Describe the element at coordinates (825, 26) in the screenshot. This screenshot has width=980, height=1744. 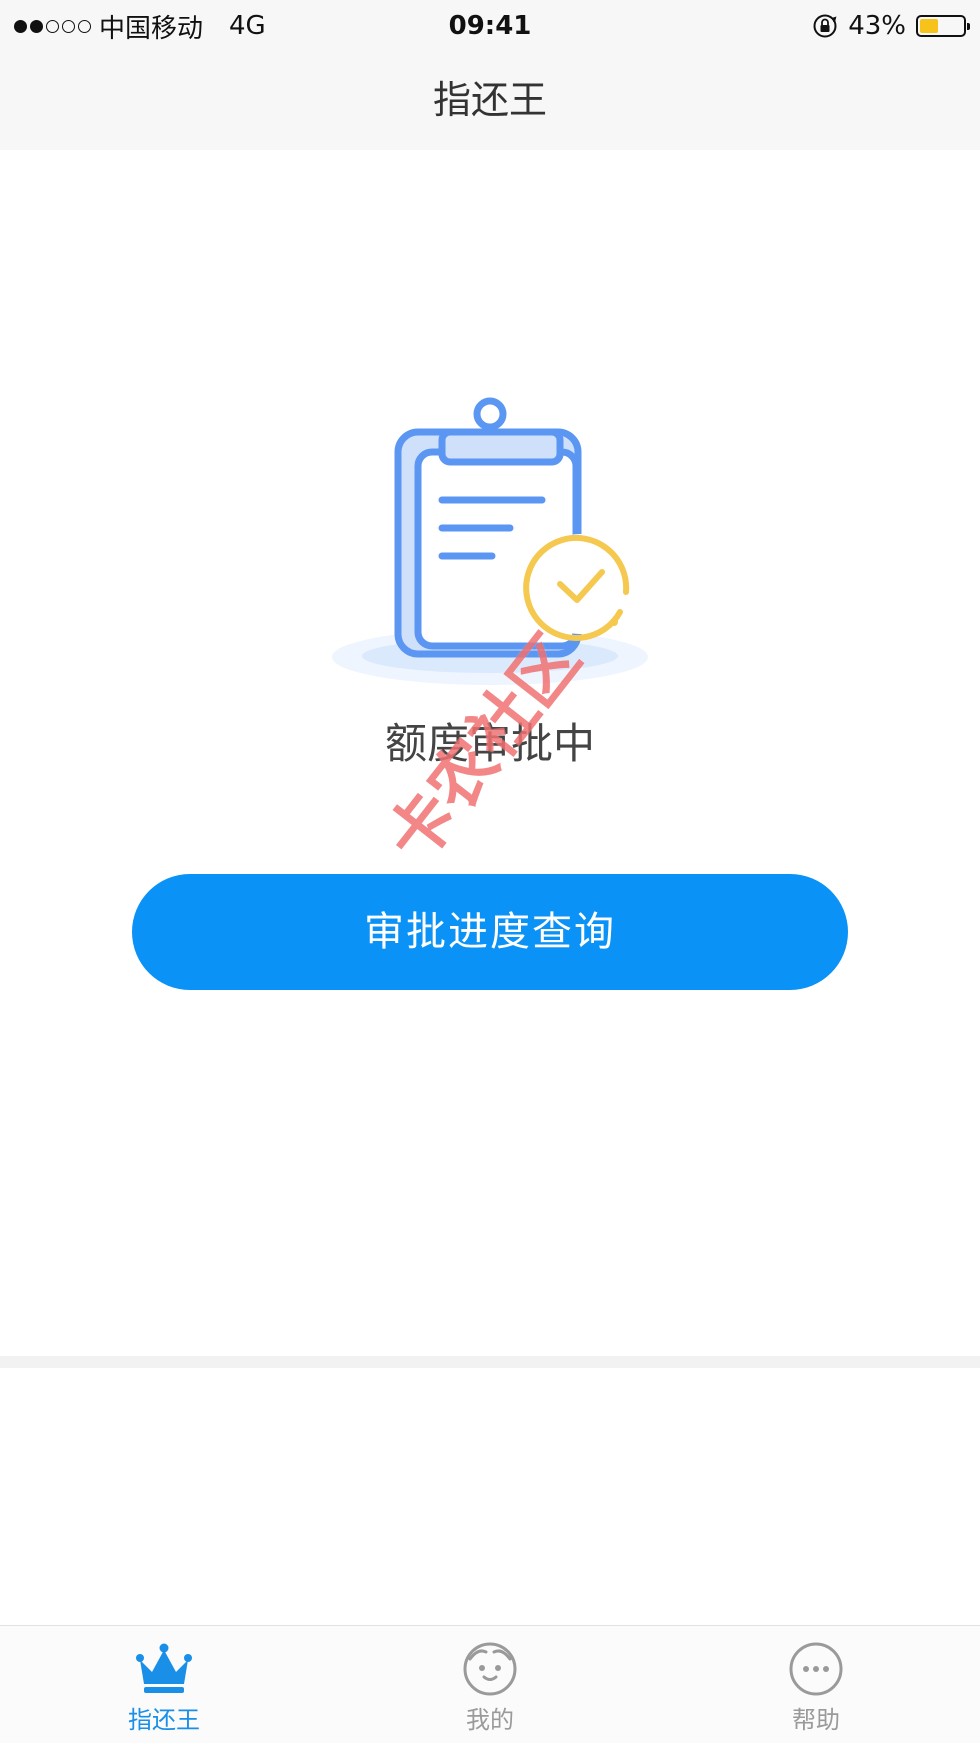
I see `rotation-lock-icon` at that location.